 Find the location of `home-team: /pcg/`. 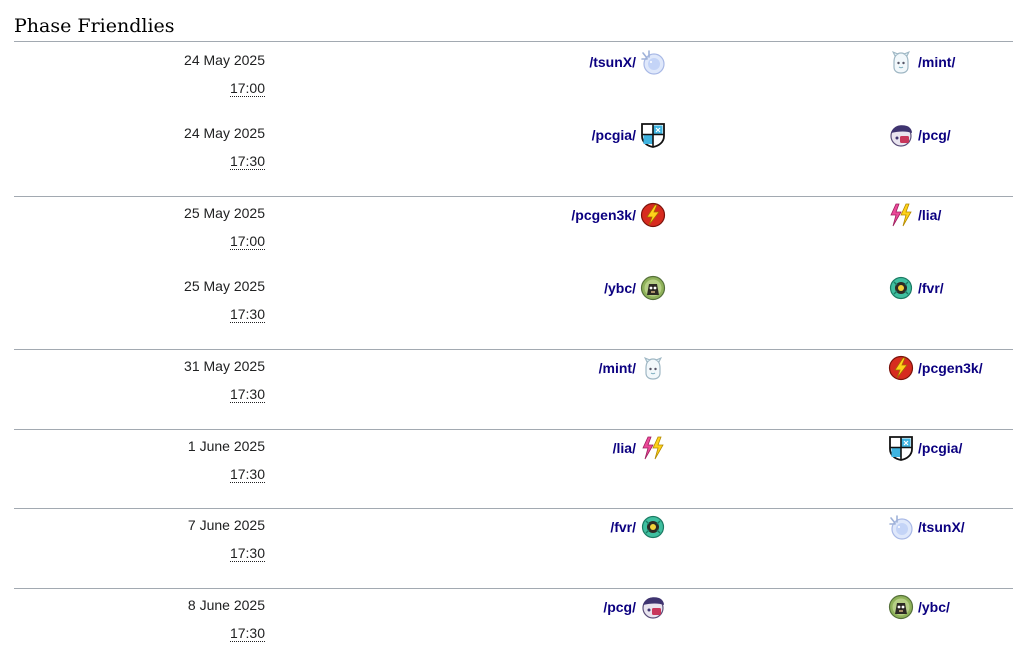

home-team: /pcg/ is located at coordinates (634, 607).